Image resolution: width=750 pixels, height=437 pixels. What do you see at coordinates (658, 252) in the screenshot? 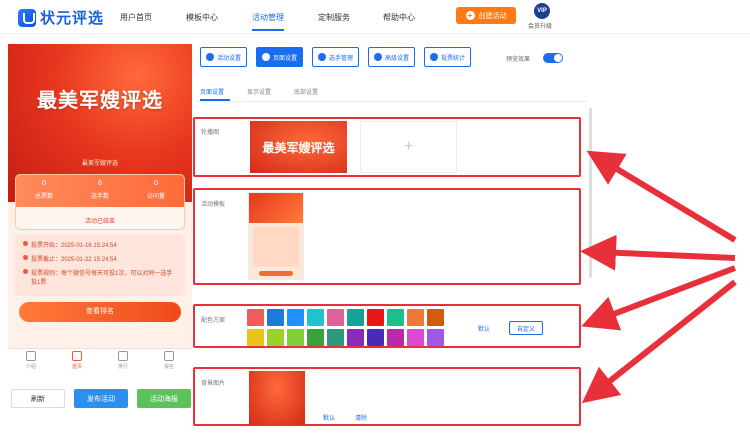
I see `arrow-to-template` at bounding box center [658, 252].